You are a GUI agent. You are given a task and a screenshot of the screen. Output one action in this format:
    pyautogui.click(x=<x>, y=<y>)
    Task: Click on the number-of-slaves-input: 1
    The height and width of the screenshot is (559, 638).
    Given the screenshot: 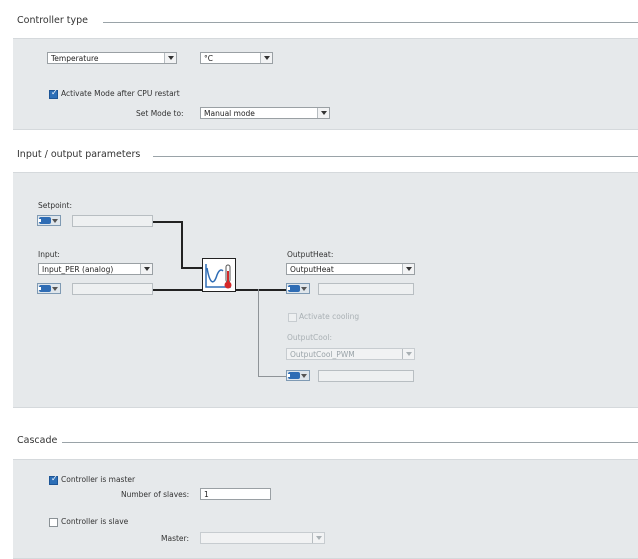 What is the action you would take?
    pyautogui.click(x=235, y=494)
    